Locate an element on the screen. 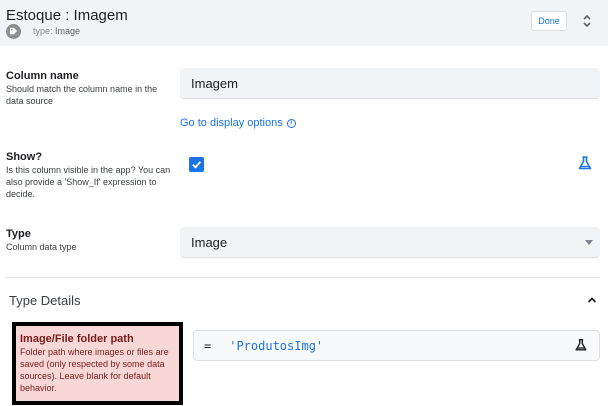 The image size is (608, 406). expression-value: 'ProdutosImg' is located at coordinates (276, 345).